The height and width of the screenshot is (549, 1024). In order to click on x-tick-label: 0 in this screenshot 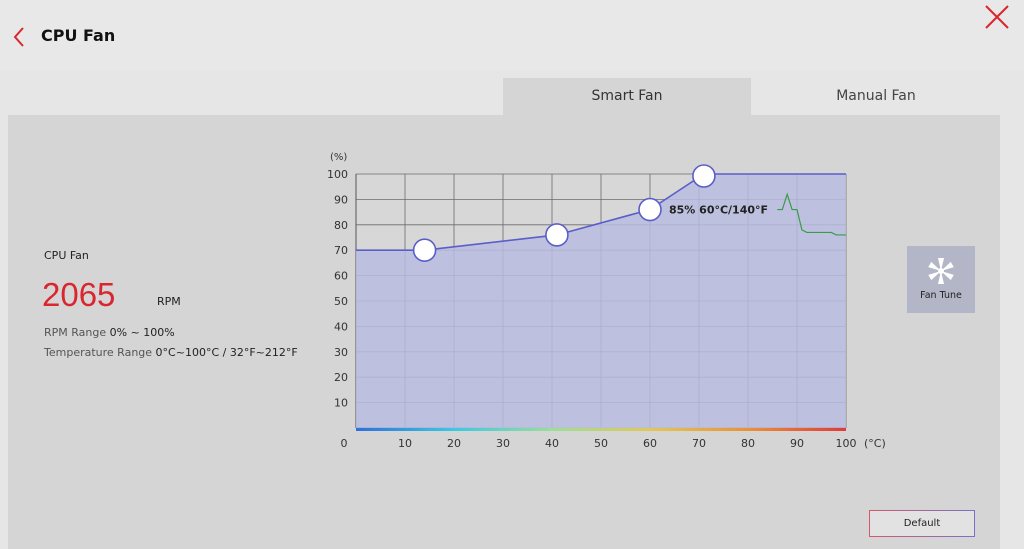, I will do `click(344, 443)`.